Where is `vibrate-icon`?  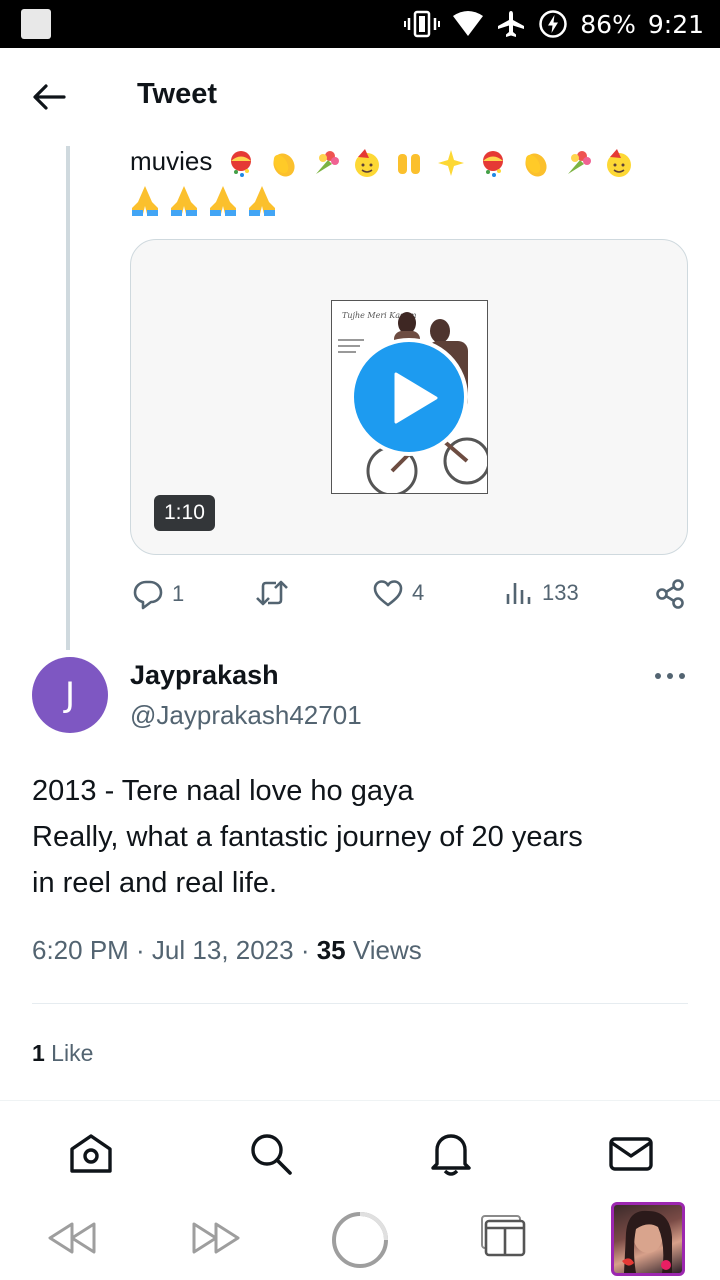 vibrate-icon is located at coordinates (422, 24).